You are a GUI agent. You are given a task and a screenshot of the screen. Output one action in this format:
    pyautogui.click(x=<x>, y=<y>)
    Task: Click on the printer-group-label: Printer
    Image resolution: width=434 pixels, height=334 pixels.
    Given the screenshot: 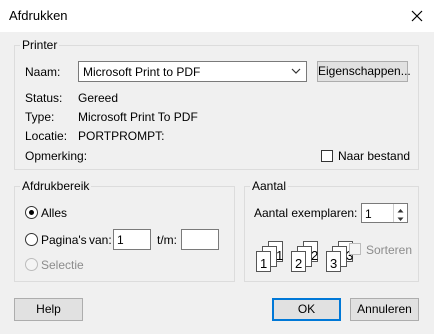 What is the action you would take?
    pyautogui.click(x=40, y=45)
    